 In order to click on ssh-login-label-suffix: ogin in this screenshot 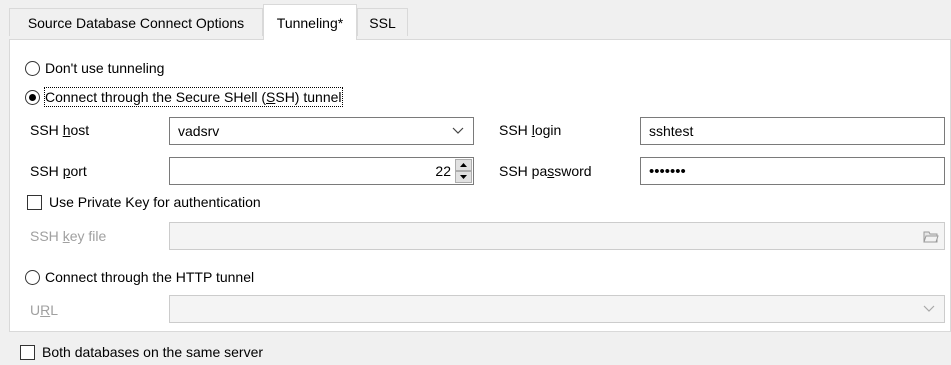, I will do `click(548, 130)`.